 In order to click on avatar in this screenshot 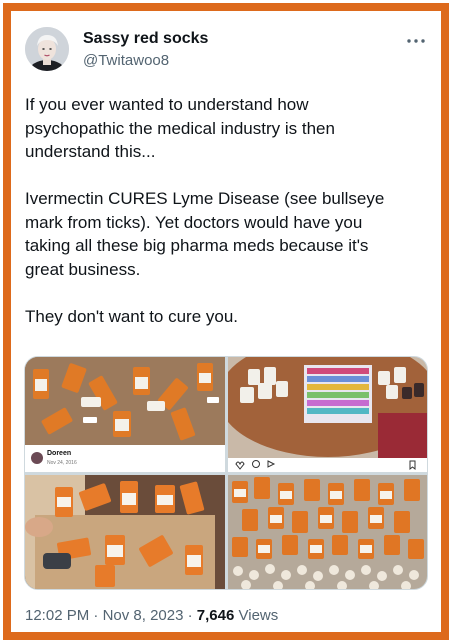, I will do `click(47, 49)`.